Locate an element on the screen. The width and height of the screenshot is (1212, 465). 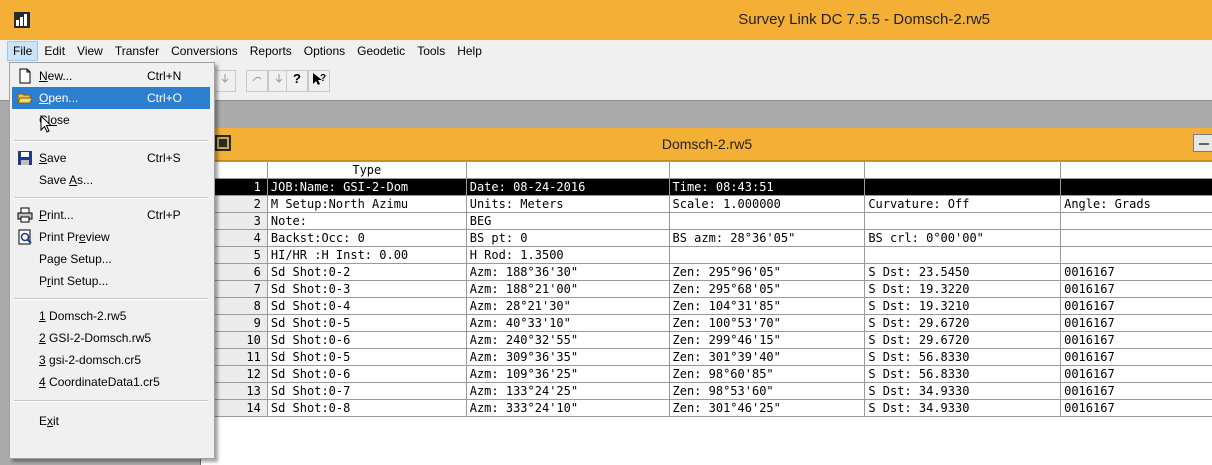
table-cell: Azm: 109°36'25" is located at coordinates (567, 374).